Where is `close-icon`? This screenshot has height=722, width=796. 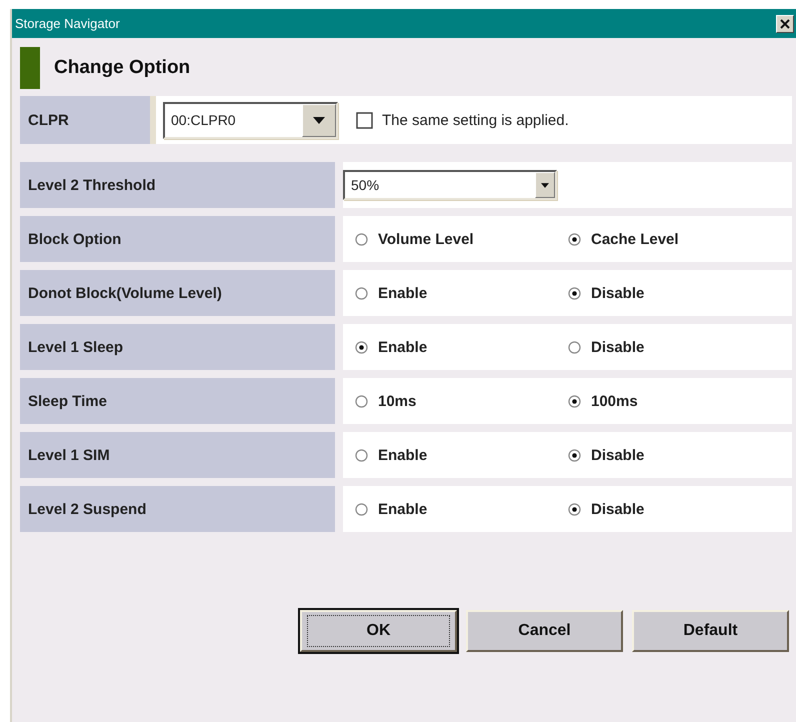 close-icon is located at coordinates (785, 23).